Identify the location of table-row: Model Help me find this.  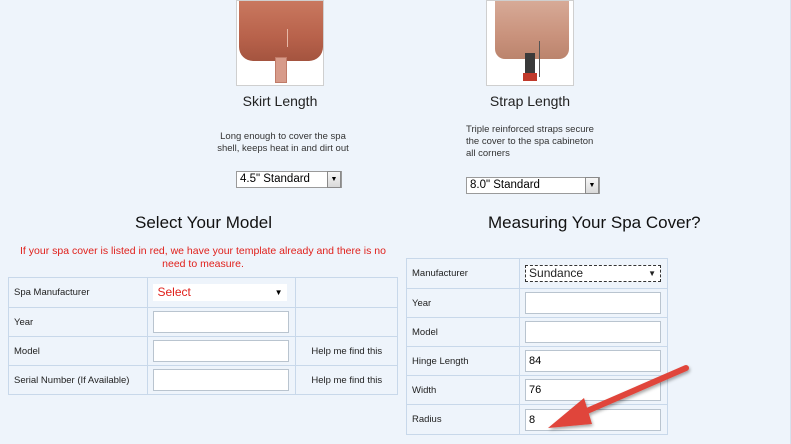
(202, 351).